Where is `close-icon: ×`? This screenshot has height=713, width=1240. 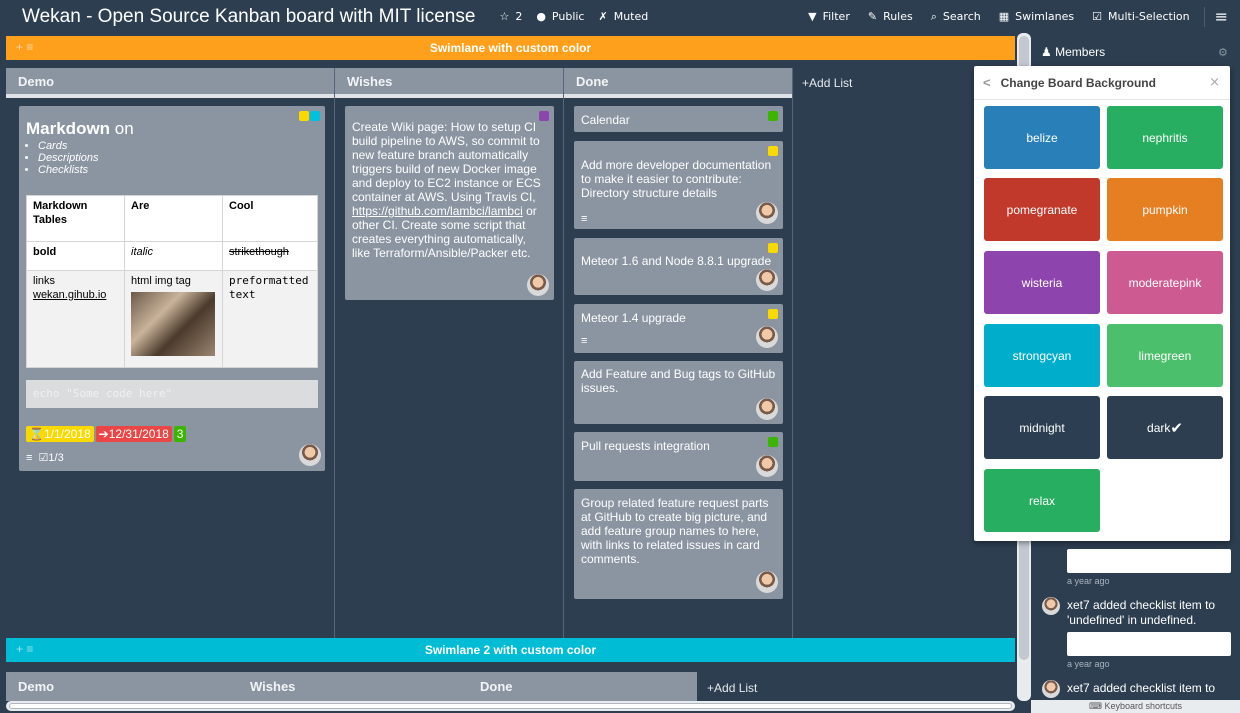 close-icon: × is located at coordinates (1214, 82).